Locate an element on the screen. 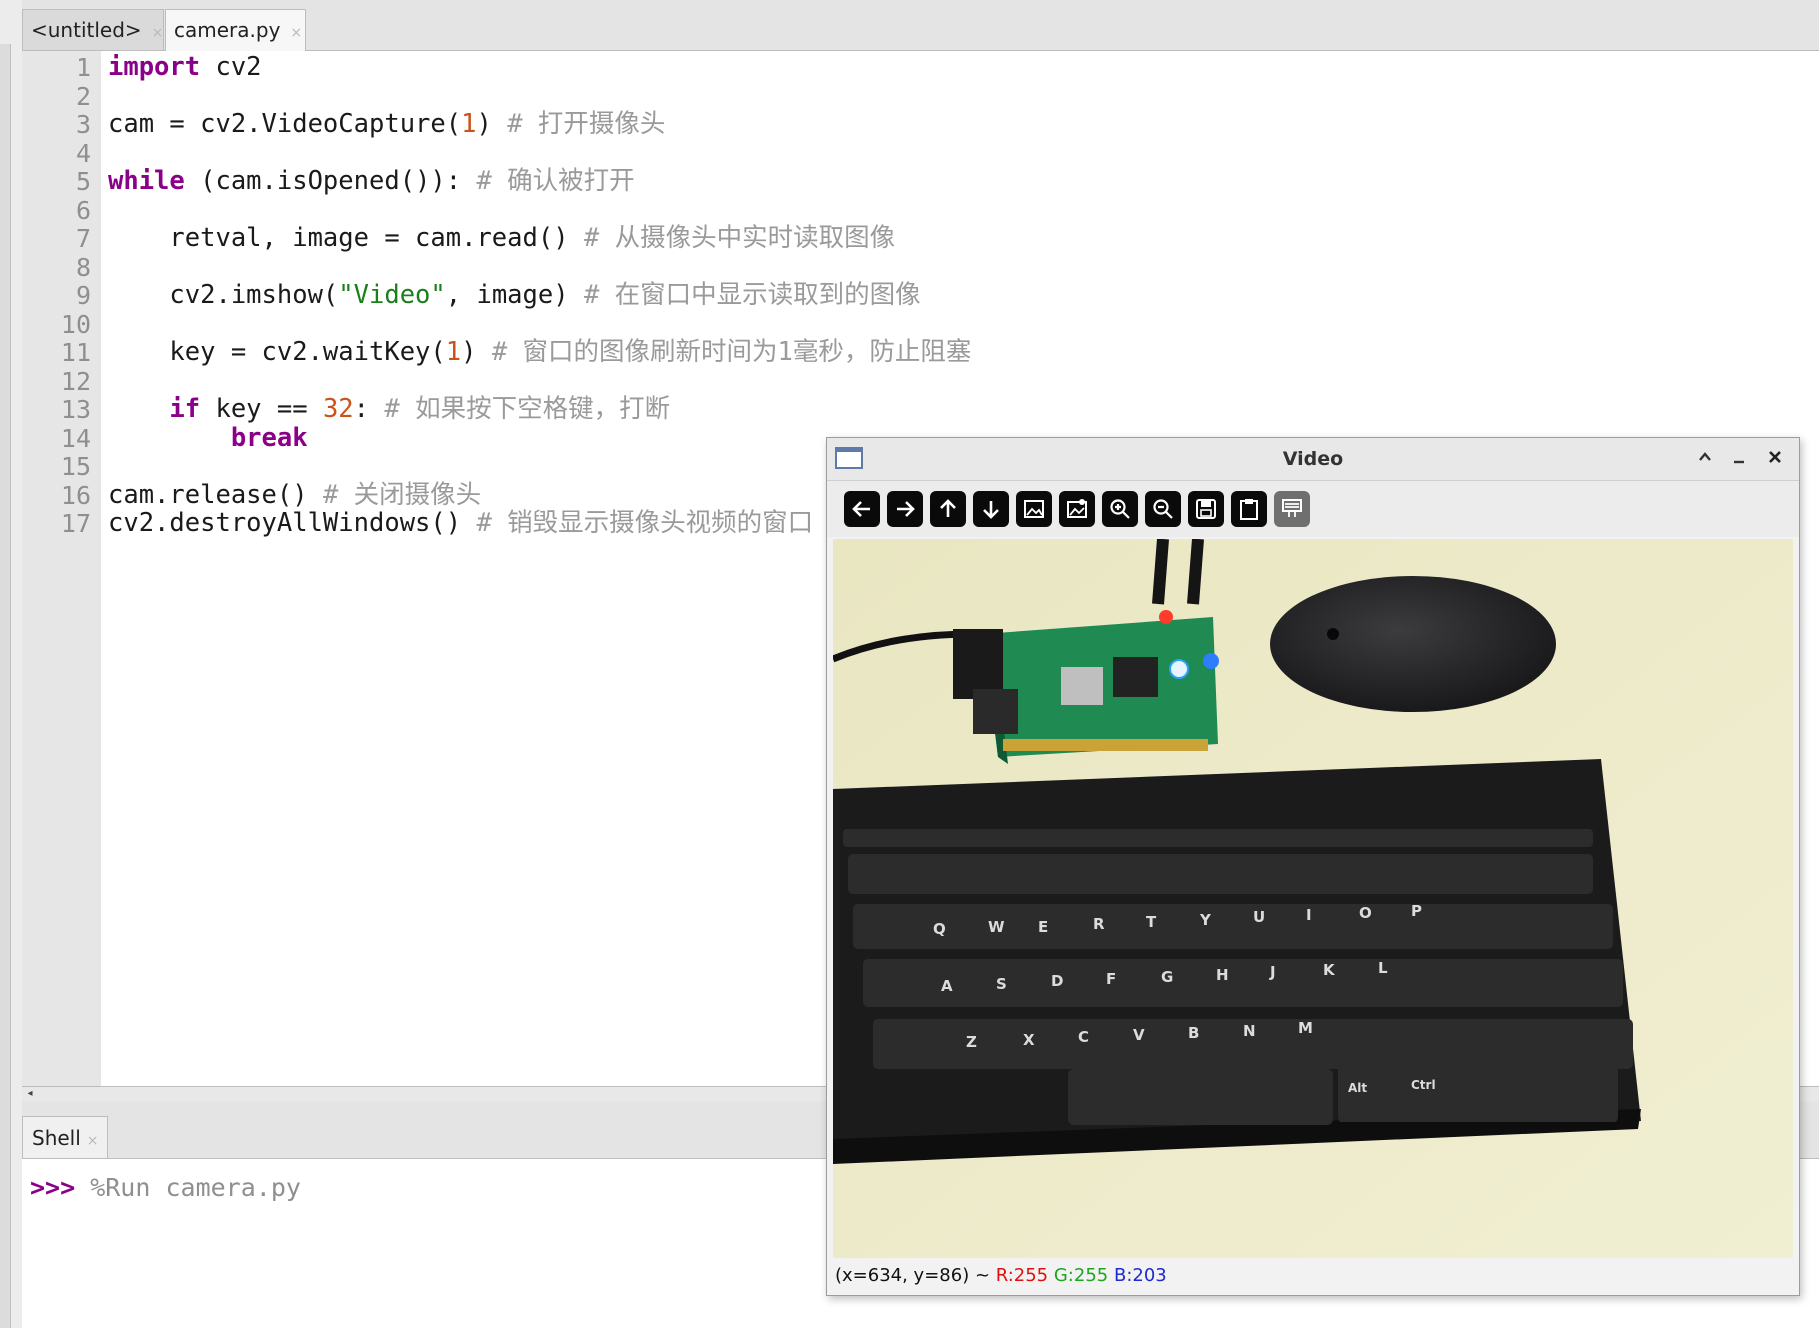 Image resolution: width=1819 pixels, height=1328 pixels. keyword: break is located at coordinates (208, 437).